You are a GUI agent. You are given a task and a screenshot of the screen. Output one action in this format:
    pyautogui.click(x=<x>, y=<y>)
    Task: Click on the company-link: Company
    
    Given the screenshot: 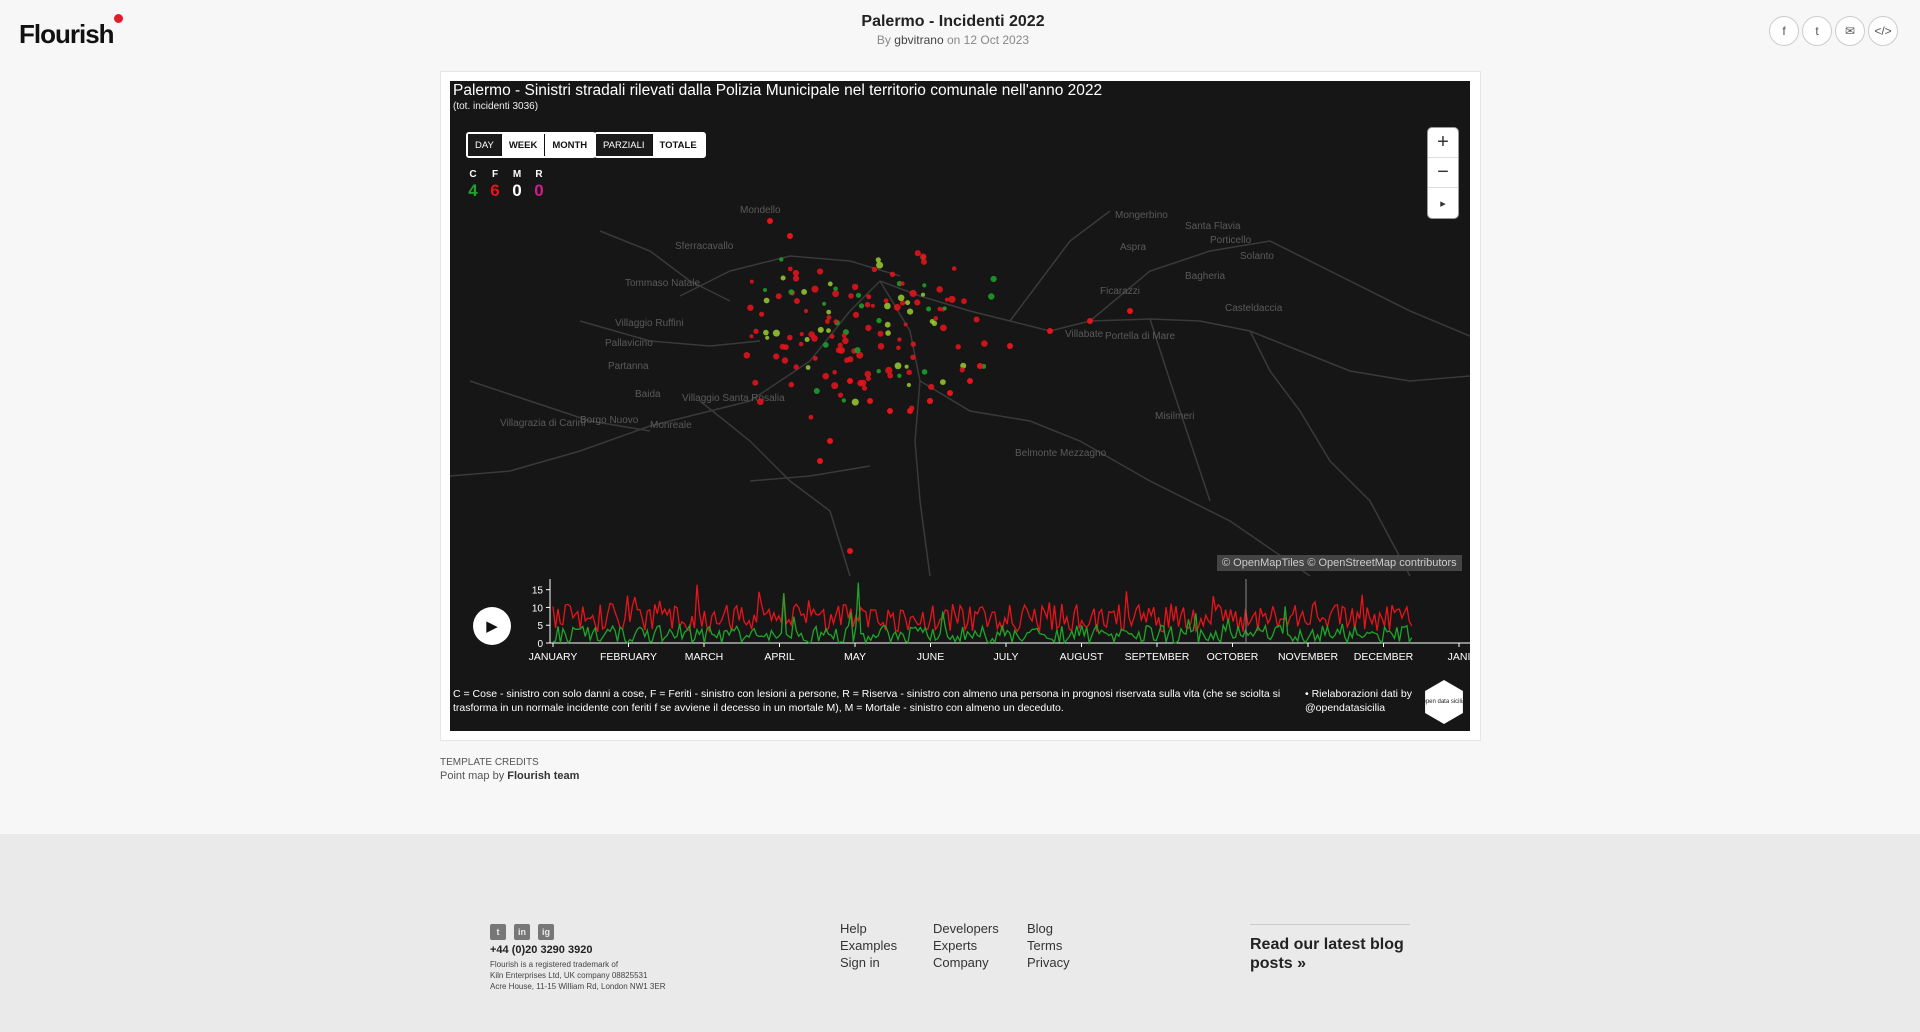 What is the action you would take?
    pyautogui.click(x=966, y=962)
    